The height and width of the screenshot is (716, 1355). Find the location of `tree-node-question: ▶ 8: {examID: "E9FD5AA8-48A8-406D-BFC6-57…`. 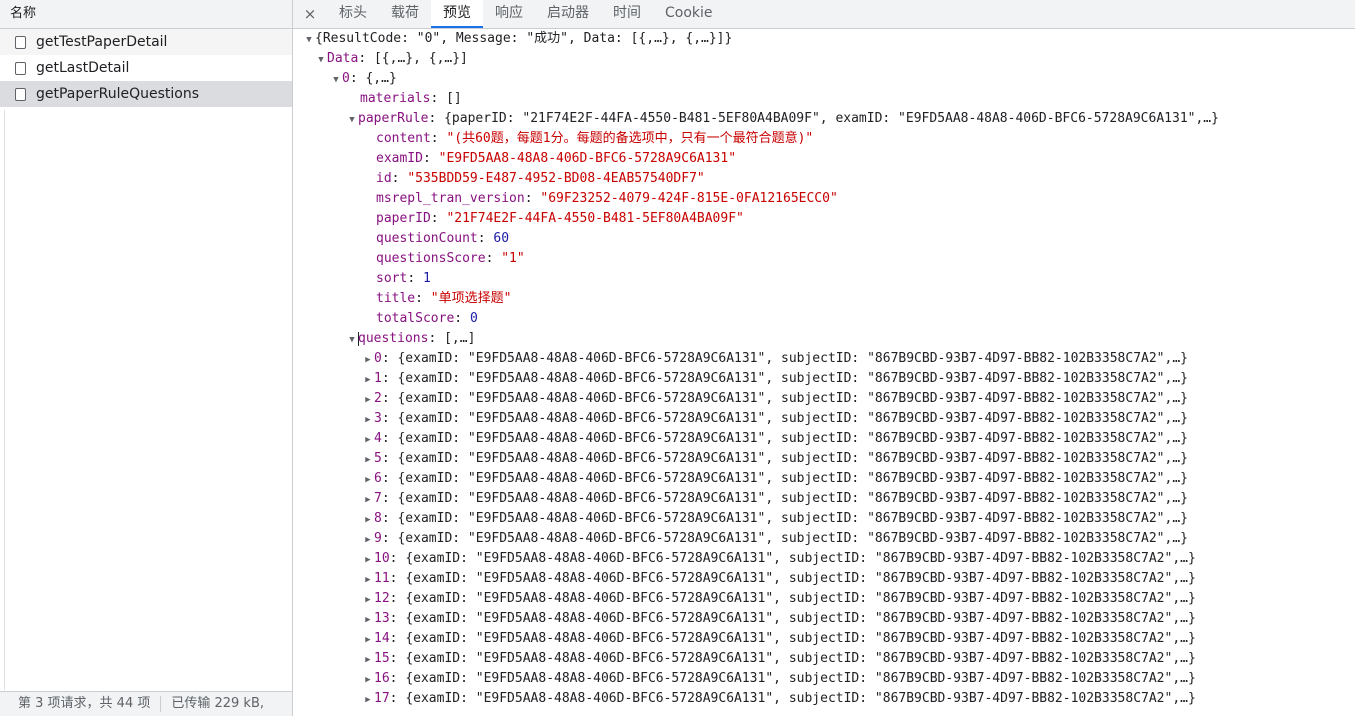

tree-node-question: ▶ 8: {examID: "E9FD5AA8-48A8-406D-BFC6-57… is located at coordinates (824, 519).